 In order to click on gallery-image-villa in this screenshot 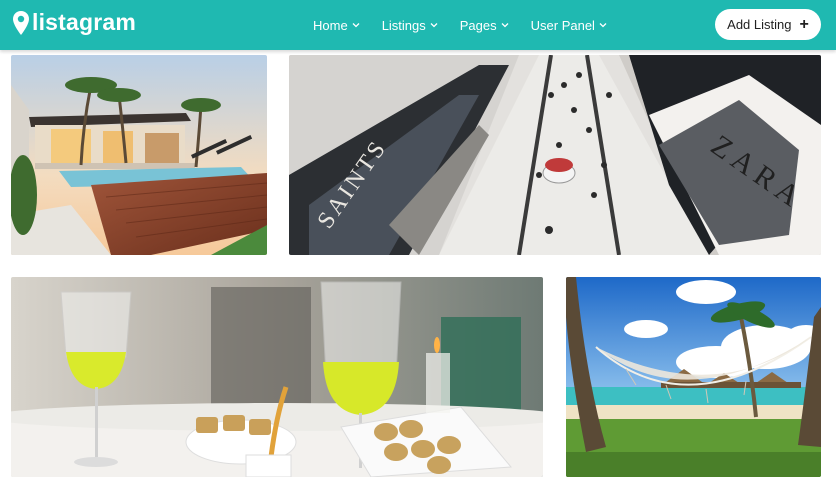, I will do `click(139, 155)`.